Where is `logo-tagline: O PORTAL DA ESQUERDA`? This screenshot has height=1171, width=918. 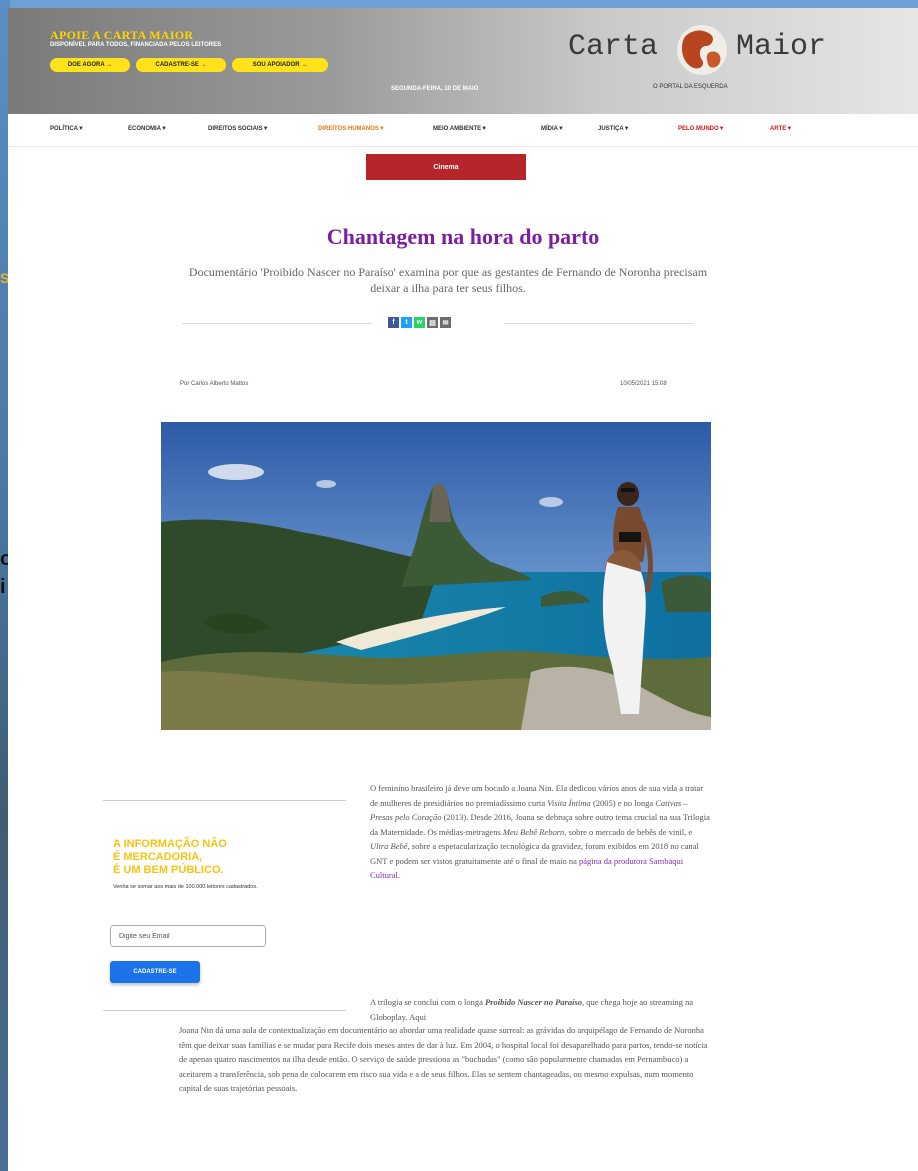 logo-tagline: O PORTAL DA ESQUERDA is located at coordinates (690, 87).